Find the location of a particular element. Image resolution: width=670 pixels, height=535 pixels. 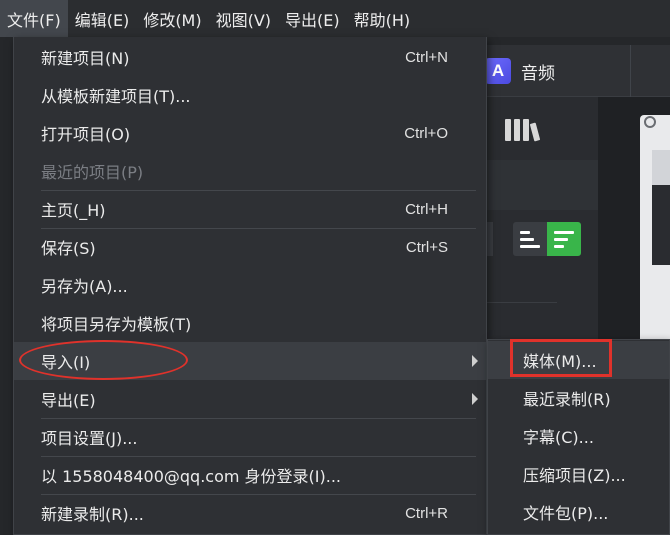

resize-handle-icon is located at coordinates (650, 122).